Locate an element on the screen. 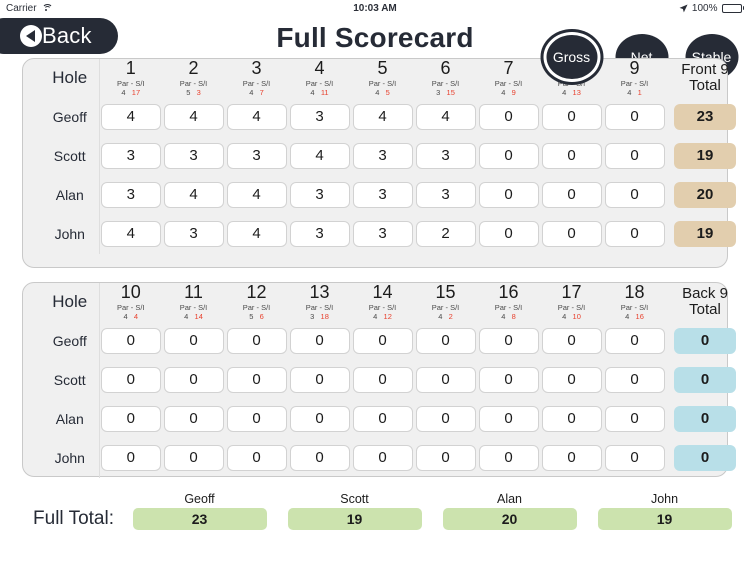 The height and width of the screenshot is (562, 750). back-hole-header-15: 15 Par - S/I 4 2 is located at coordinates (445, 302).